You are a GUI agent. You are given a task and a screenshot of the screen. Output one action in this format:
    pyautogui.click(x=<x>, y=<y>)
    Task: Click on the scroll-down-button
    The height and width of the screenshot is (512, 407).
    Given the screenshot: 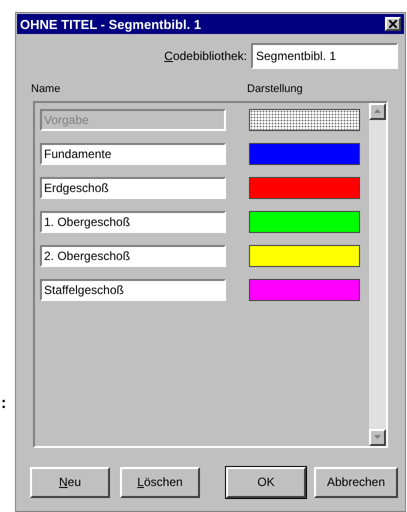 What is the action you would take?
    pyautogui.click(x=377, y=437)
    